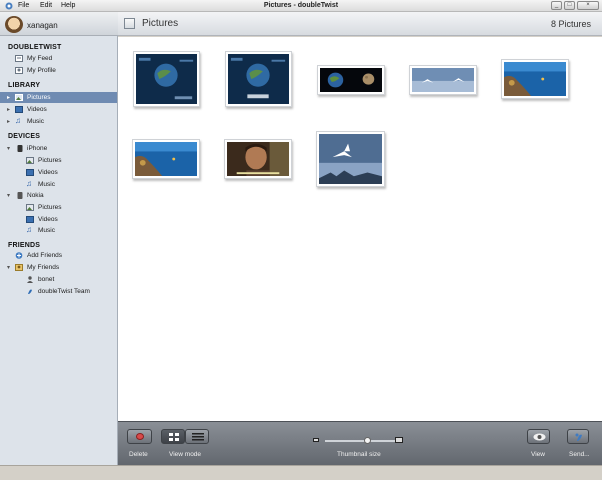 The width and height of the screenshot is (602, 480). What do you see at coordinates (185, 454) in the screenshot?
I see `view-mode-label: View mode` at bounding box center [185, 454].